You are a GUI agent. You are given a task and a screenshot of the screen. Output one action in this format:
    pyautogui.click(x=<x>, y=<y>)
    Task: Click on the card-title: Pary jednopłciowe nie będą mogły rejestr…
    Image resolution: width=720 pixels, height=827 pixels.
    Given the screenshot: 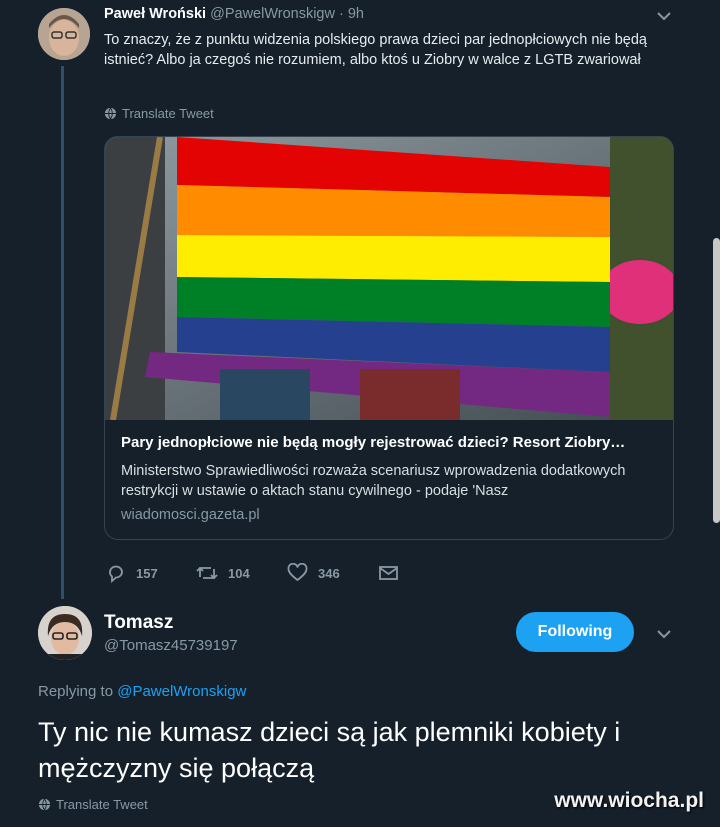 What is the action you would take?
    pyautogui.click(x=373, y=442)
    